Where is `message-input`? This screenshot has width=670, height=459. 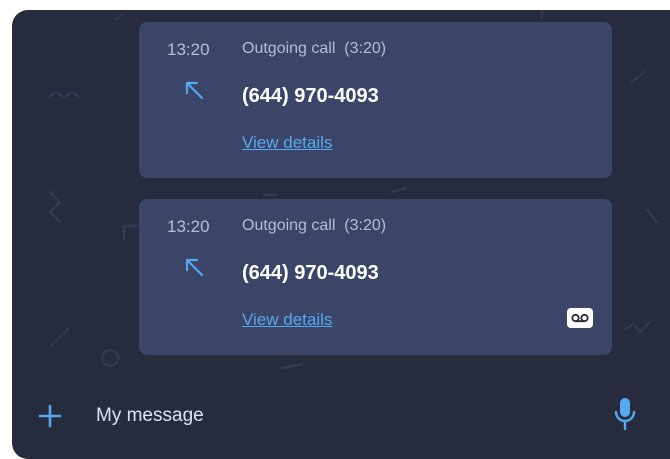 message-input is located at coordinates (346, 416).